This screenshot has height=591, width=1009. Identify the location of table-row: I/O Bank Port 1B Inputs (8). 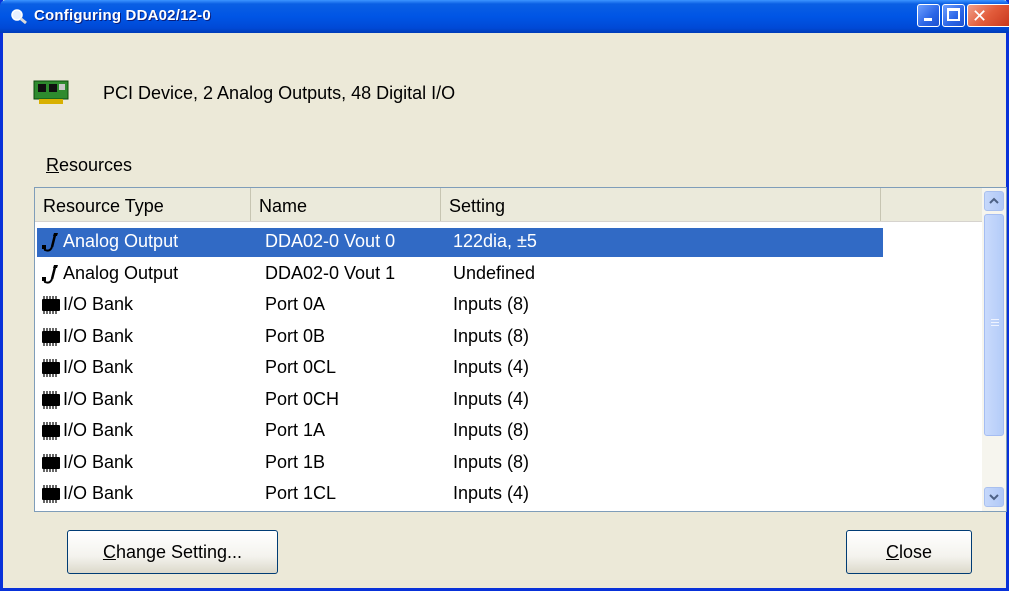
(460, 463).